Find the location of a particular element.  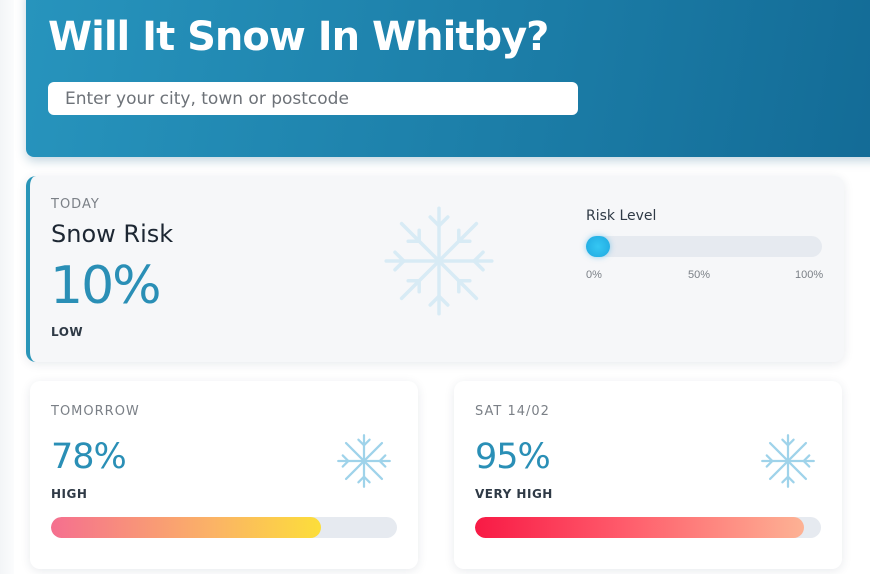

meter-tick-50: 50% is located at coordinates (699, 275).